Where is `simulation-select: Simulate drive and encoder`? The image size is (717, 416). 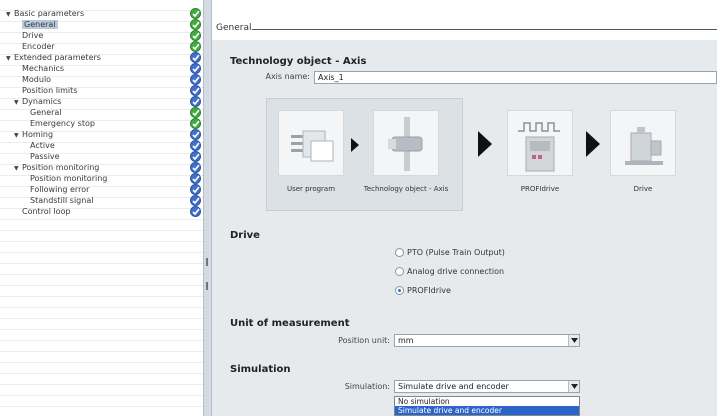 simulation-select: Simulate drive and encoder is located at coordinates (487, 386).